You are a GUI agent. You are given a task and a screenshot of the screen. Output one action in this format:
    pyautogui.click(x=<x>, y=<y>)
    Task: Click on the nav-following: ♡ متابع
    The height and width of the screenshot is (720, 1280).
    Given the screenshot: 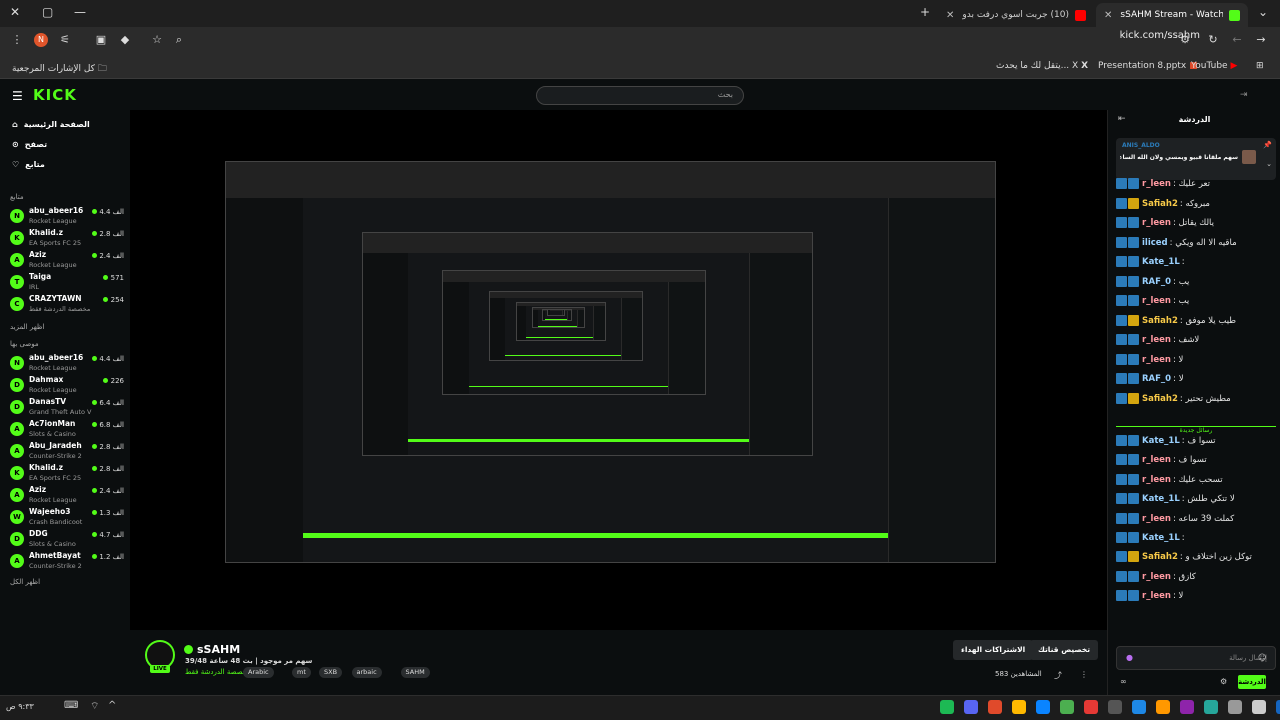 What is the action you would take?
    pyautogui.click(x=28, y=164)
    